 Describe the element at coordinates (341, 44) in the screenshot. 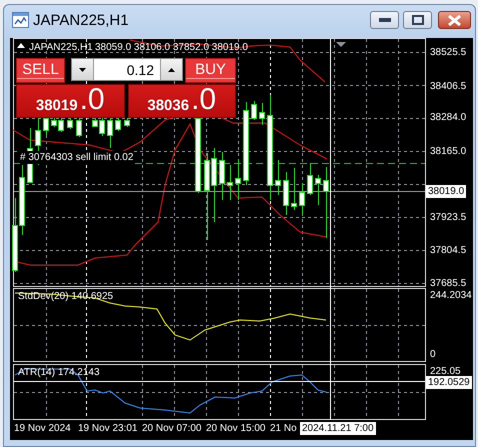

I see `chart-shift-marker-icon` at that location.